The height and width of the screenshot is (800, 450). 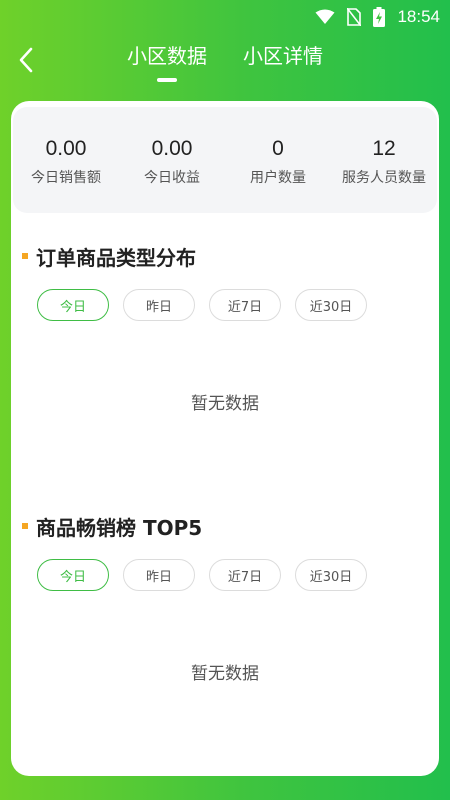 I want to click on stat-staff-count: 12 服务人员数量, so click(x=384, y=160).